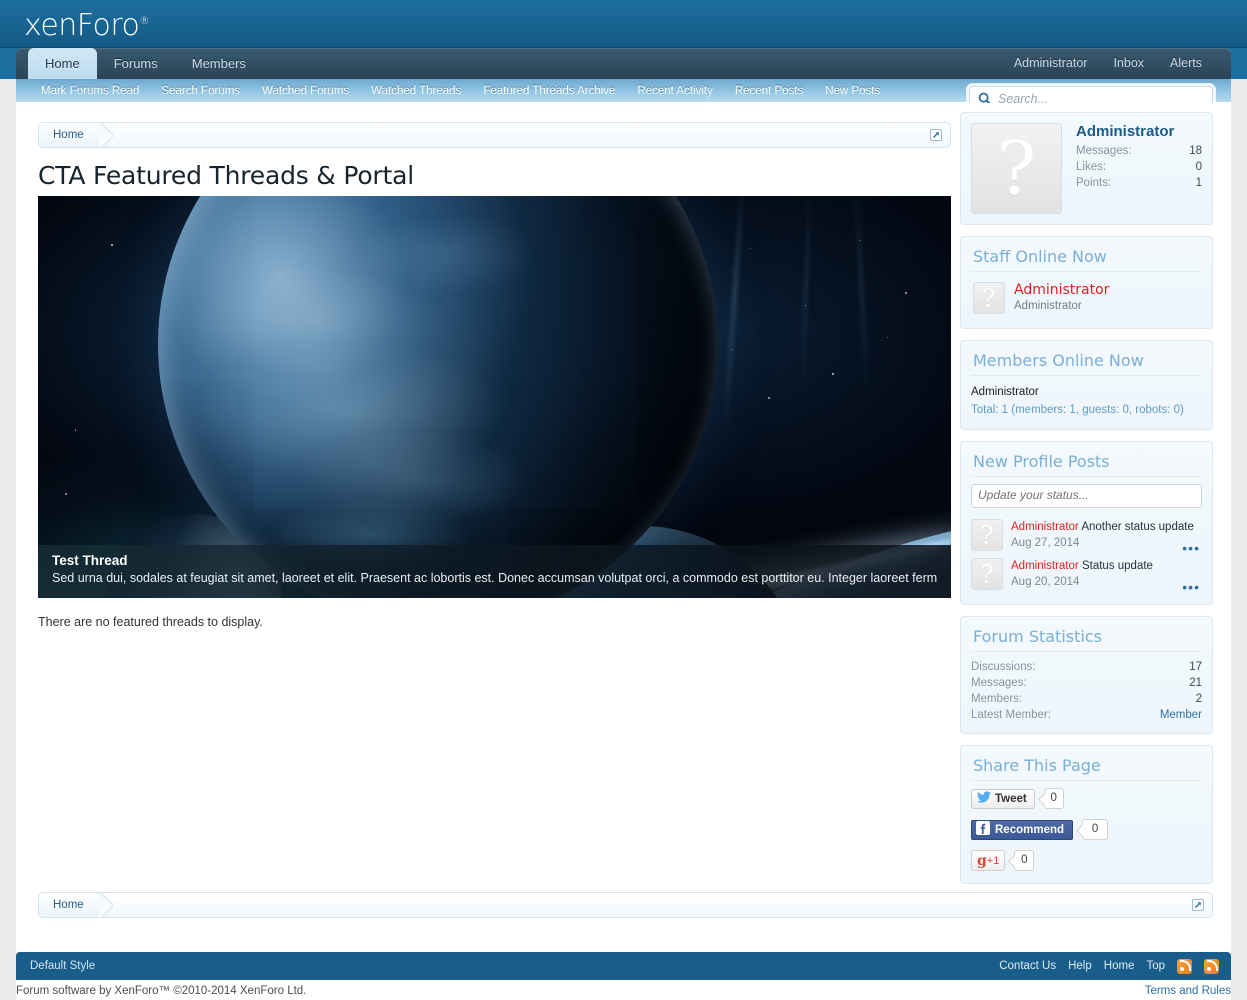 This screenshot has width=1247, height=1000. What do you see at coordinates (226, 175) in the screenshot?
I see `page-title: CTA Featured Threads & Portal` at bounding box center [226, 175].